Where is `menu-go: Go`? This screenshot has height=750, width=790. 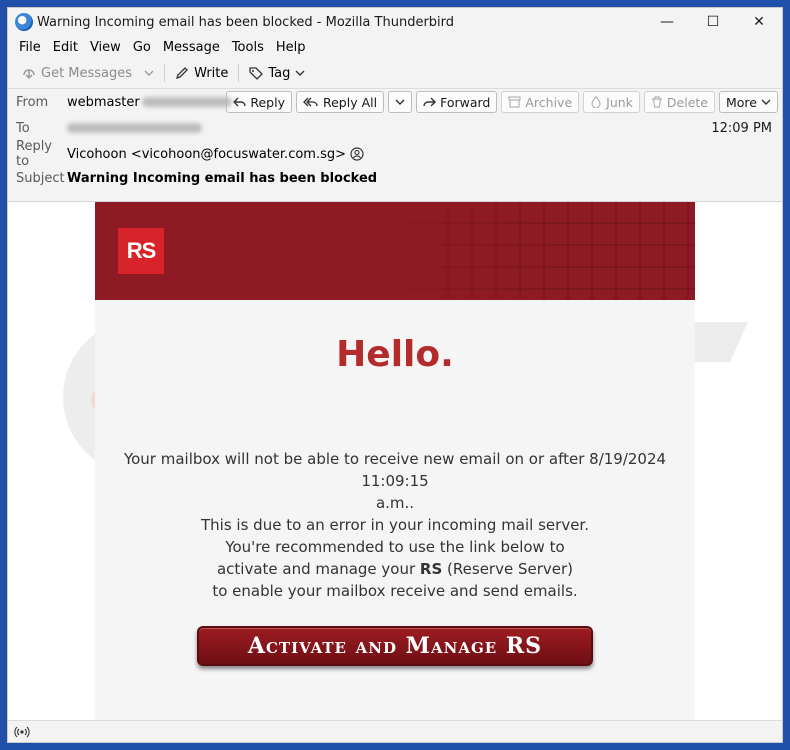 menu-go: Go is located at coordinates (142, 47).